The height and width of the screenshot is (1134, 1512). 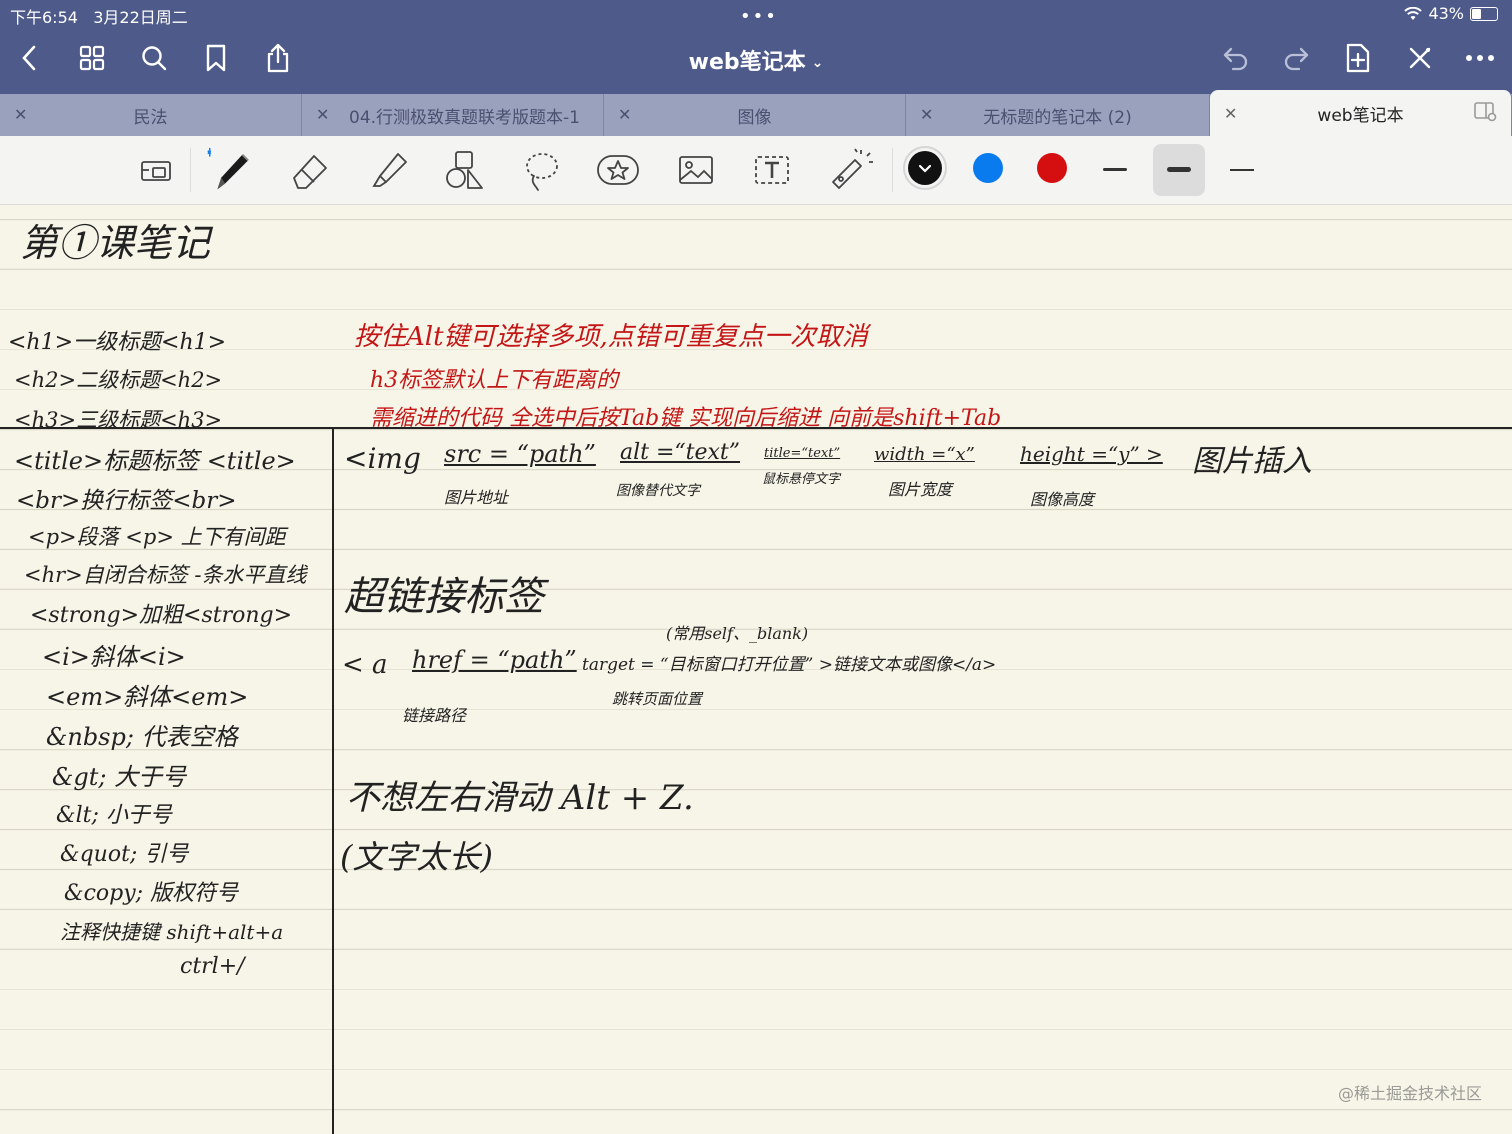 I want to click on stroke-thin-button, so click(x=1242, y=170).